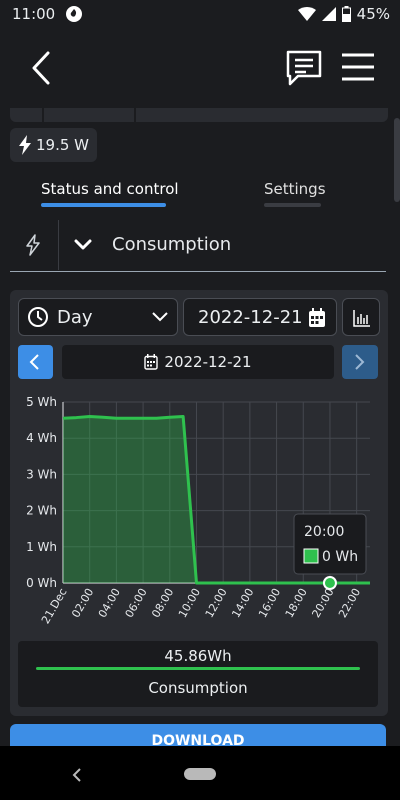 This screenshot has width=400, height=800. What do you see at coordinates (83, 245) in the screenshot?
I see `chevron-down-icon` at bounding box center [83, 245].